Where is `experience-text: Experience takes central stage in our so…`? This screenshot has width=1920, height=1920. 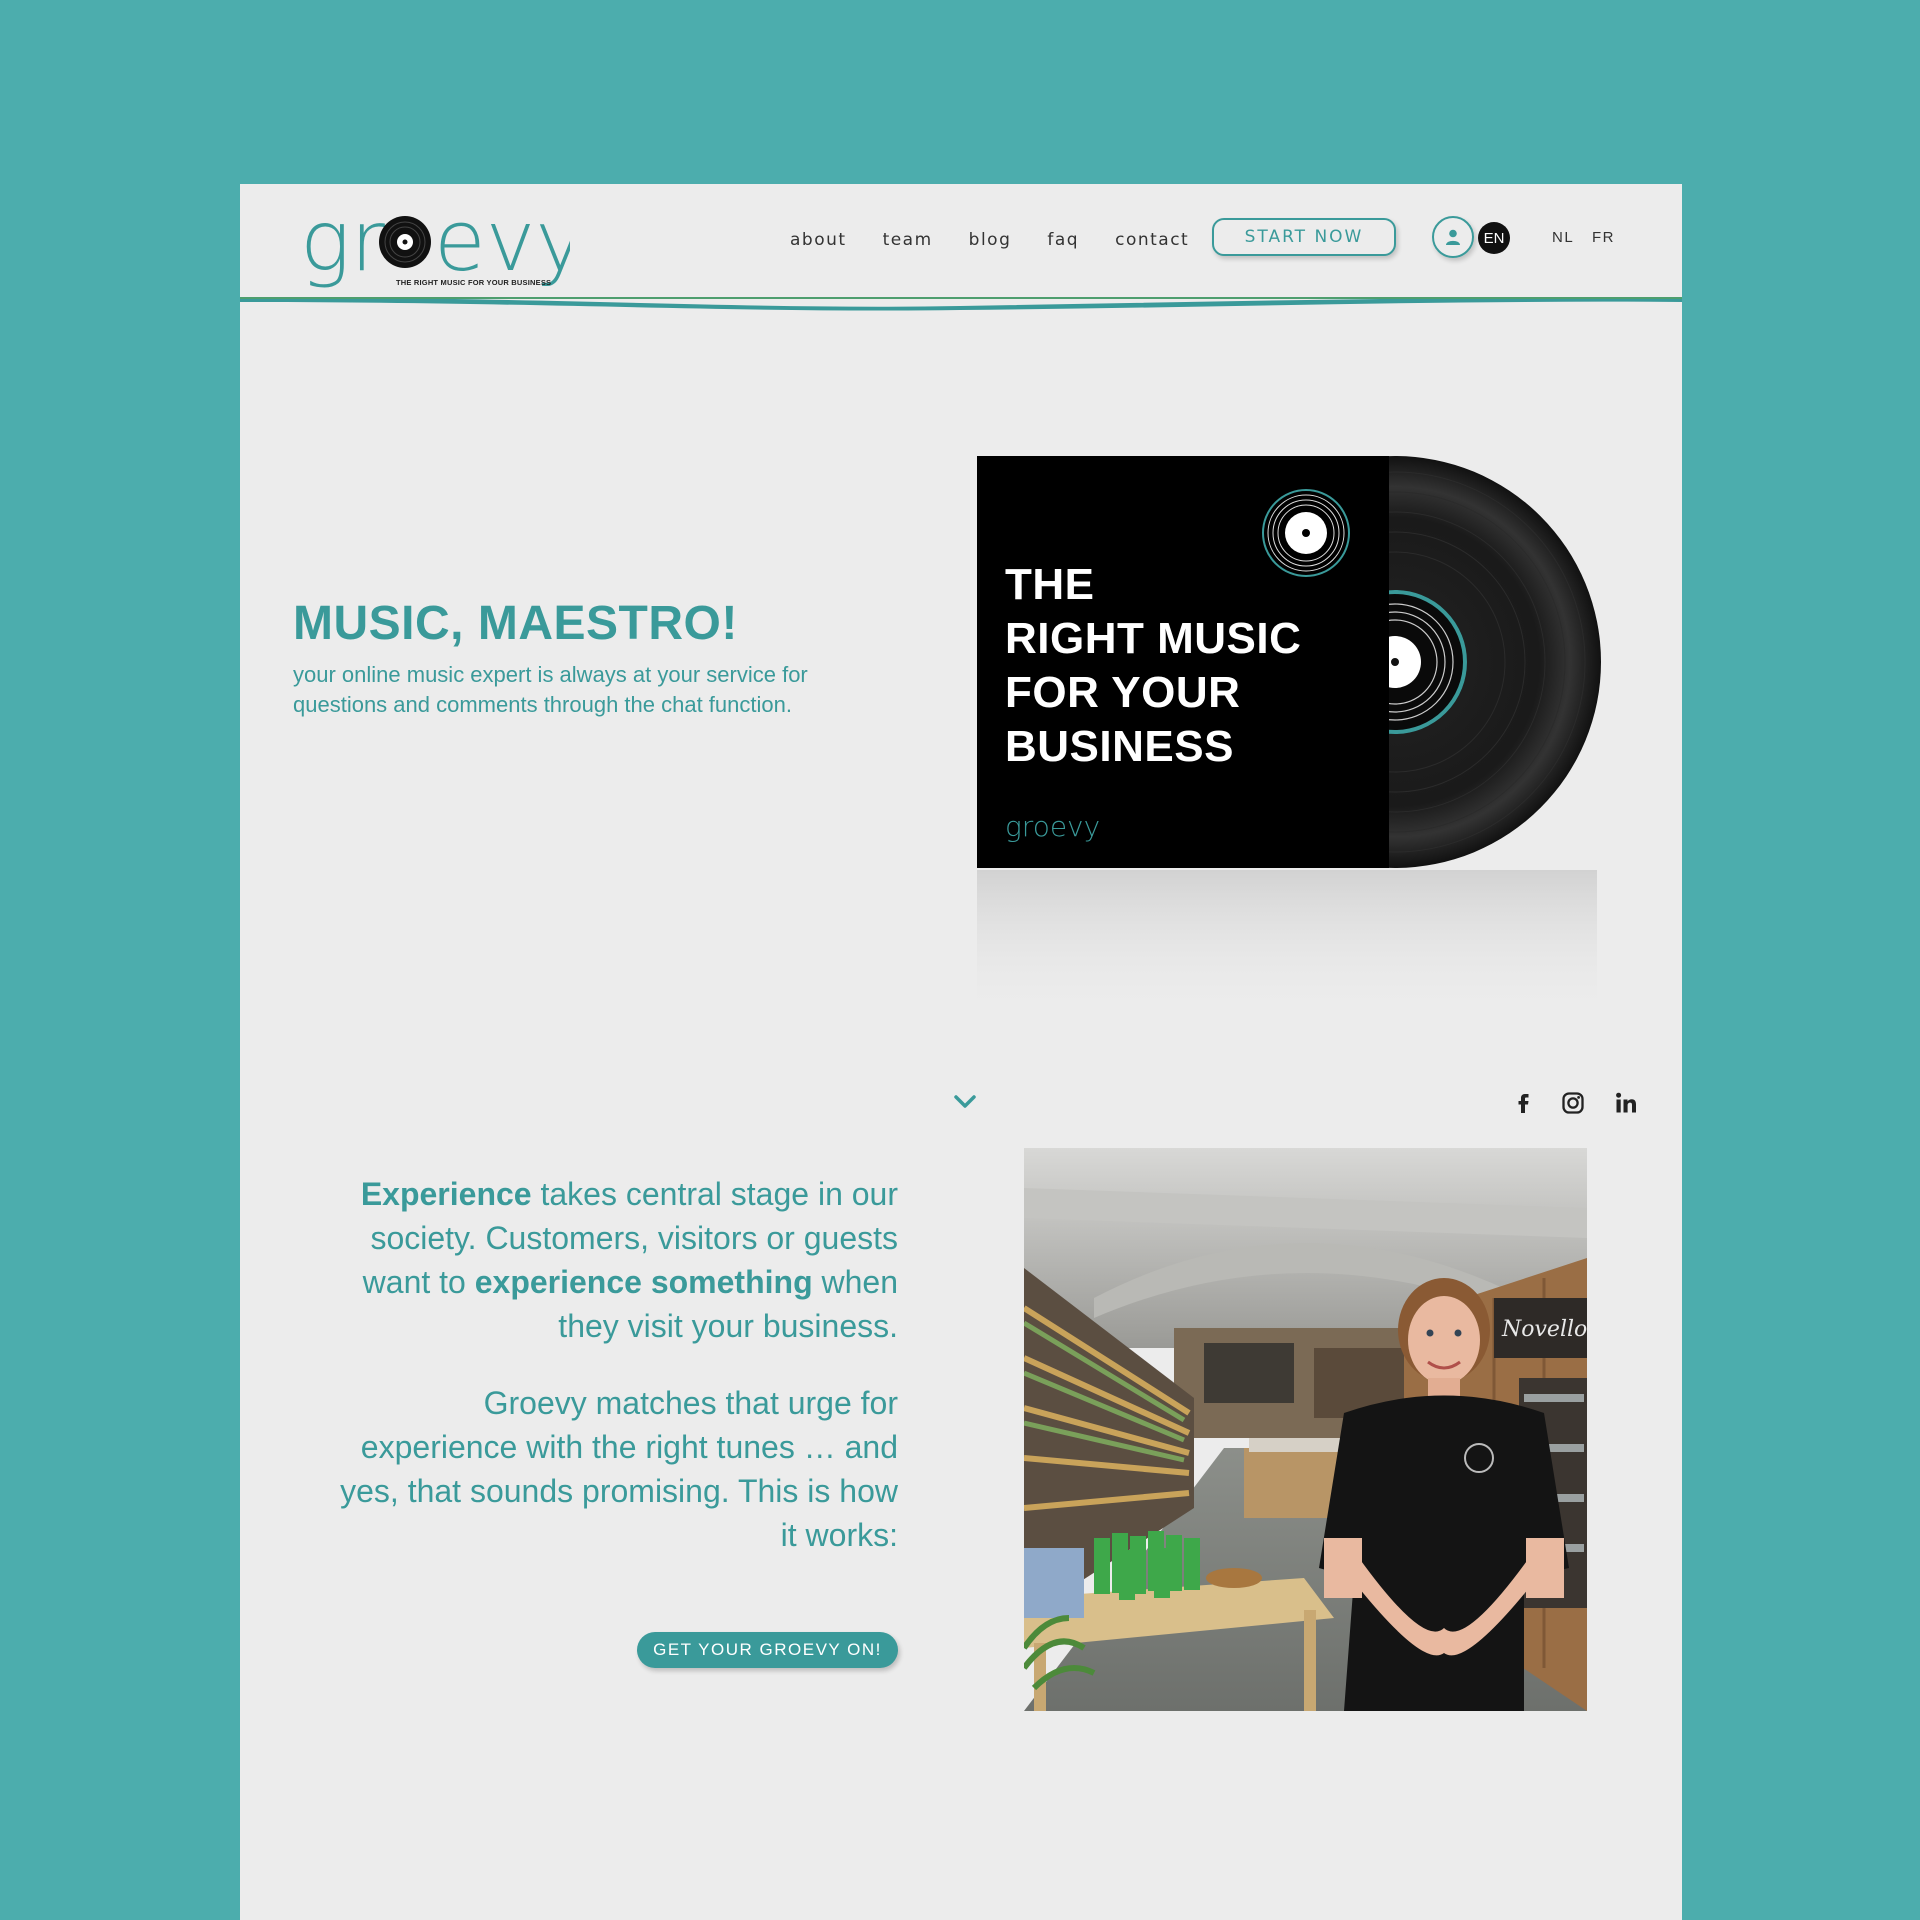 experience-text: Experience takes central stage in our so… is located at coordinates (614, 1364).